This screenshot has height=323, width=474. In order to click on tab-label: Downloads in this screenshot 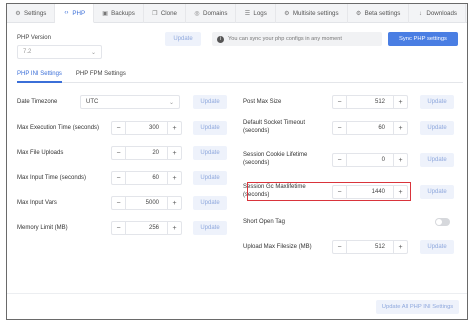, I will do `click(441, 13)`.